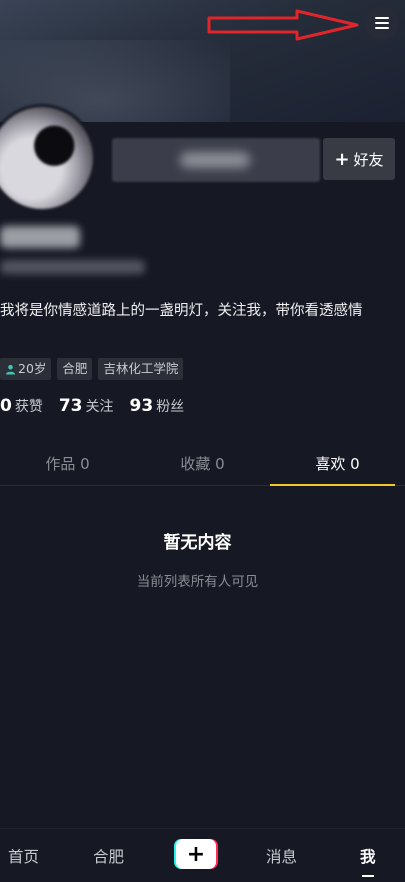 The image size is (405, 882). I want to click on profile-stats: 0 获赞 73 关注 93 粉丝, so click(92, 406).